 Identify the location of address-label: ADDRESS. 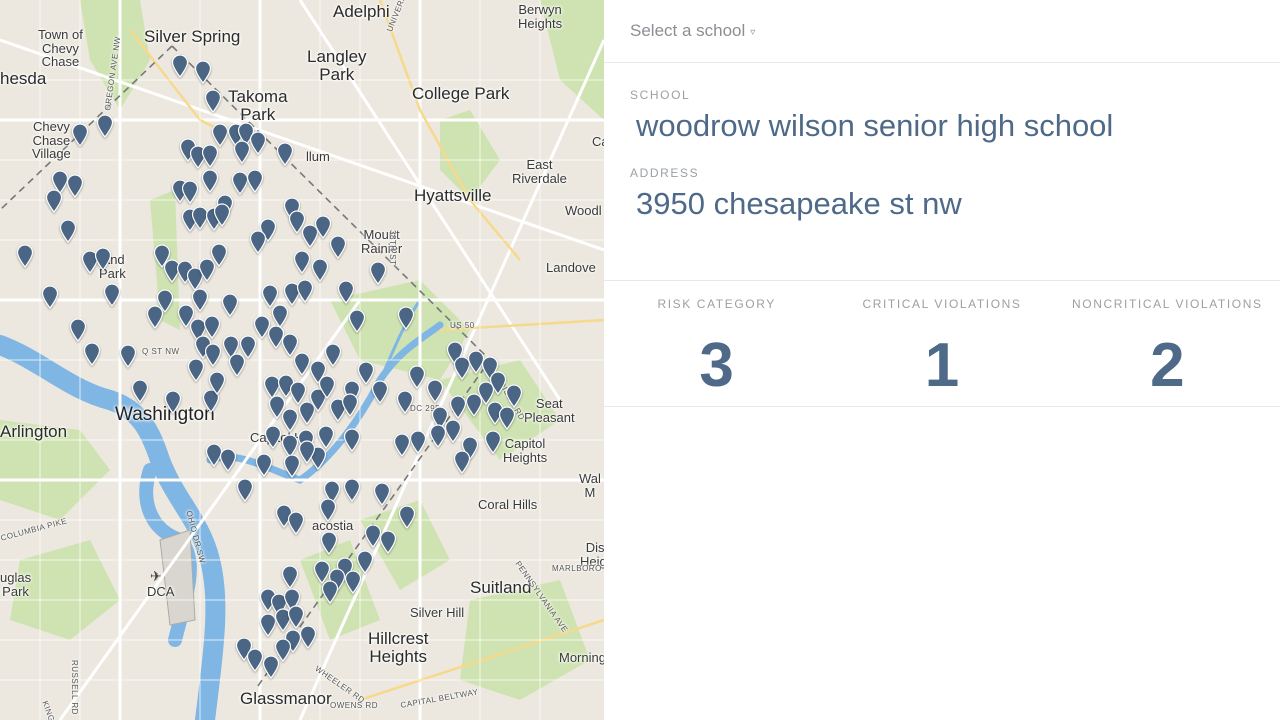
(665, 173).